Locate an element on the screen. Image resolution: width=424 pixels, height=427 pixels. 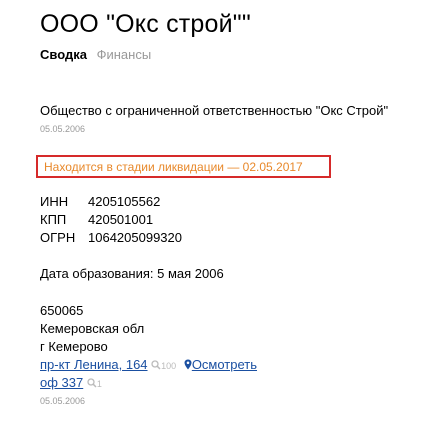
requisite-ogrn: ОГРН 1064205099320 is located at coordinates (111, 237).